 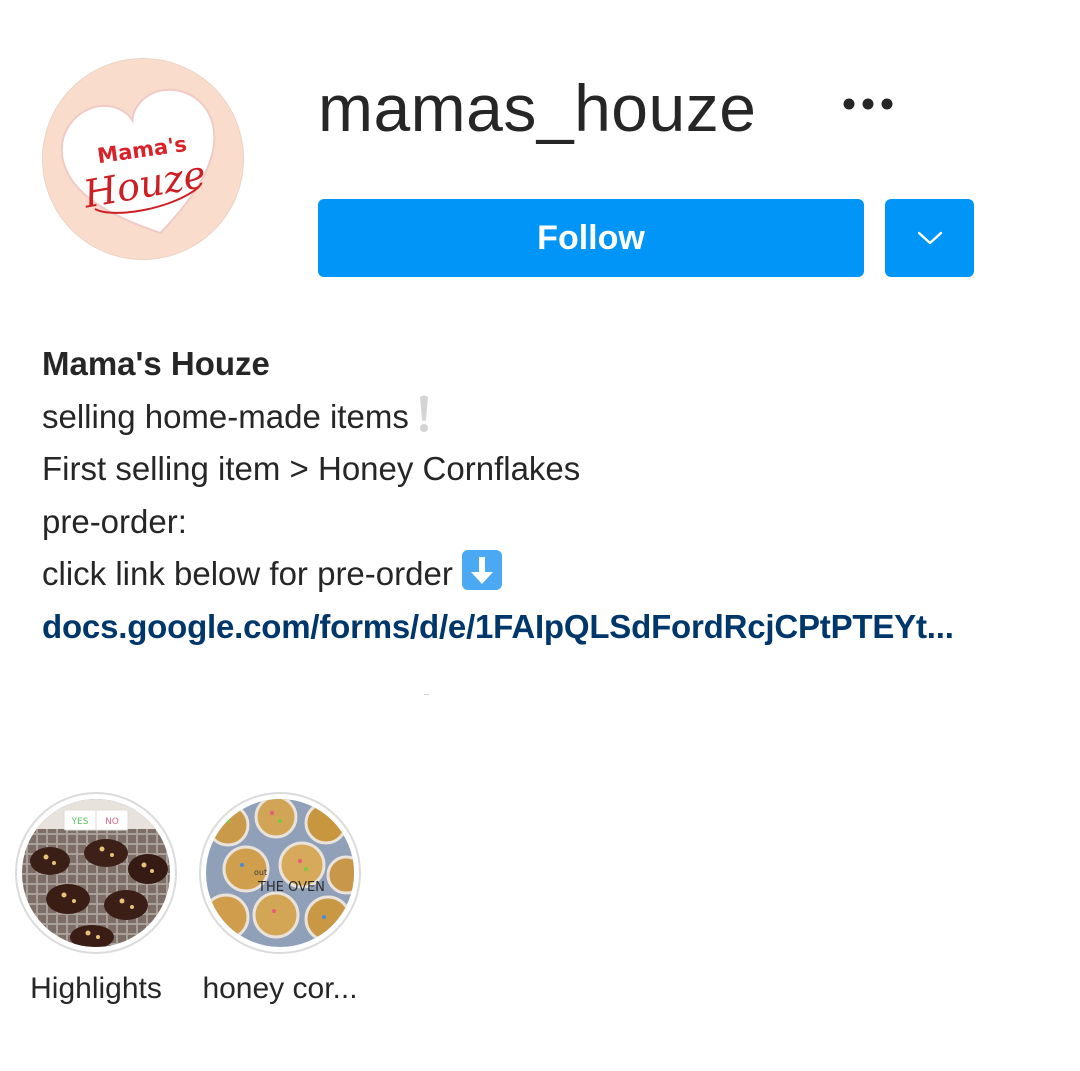 I want to click on username: mamas_houze, so click(x=537, y=108).